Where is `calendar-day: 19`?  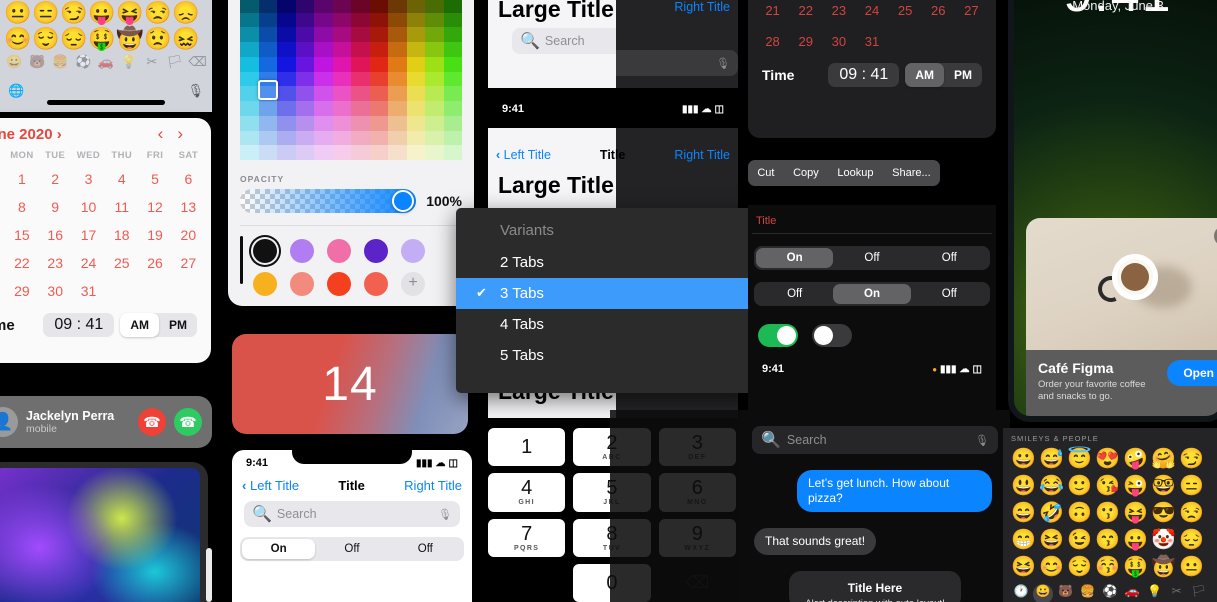 calendar-day: 19 is located at coordinates (154, 235).